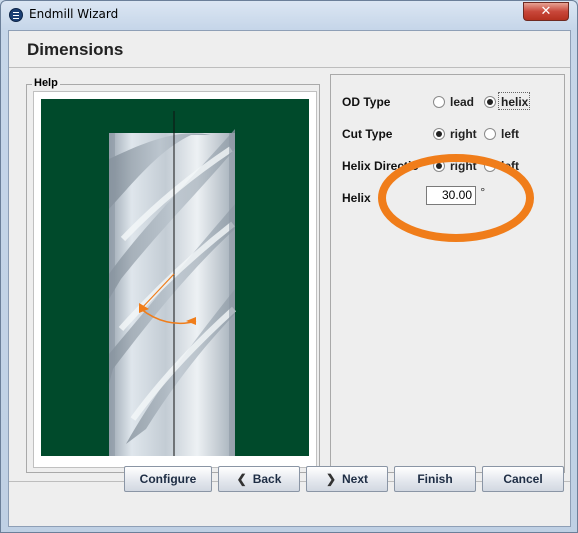 The image size is (578, 533). What do you see at coordinates (490, 102) in the screenshot?
I see `od-type-helix-radio` at bounding box center [490, 102].